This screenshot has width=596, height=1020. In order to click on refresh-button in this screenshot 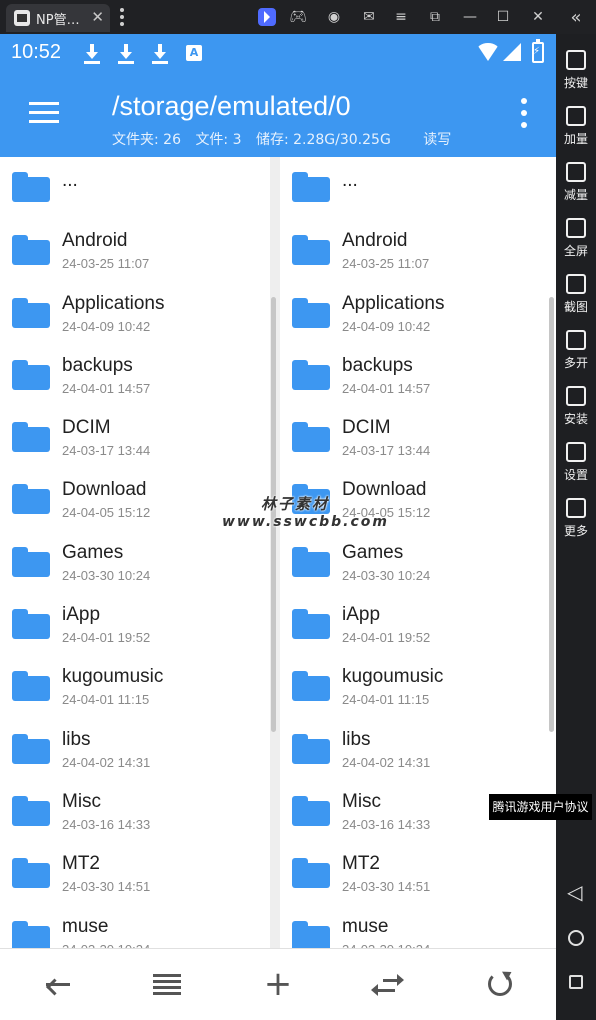, I will do `click(500, 984)`.